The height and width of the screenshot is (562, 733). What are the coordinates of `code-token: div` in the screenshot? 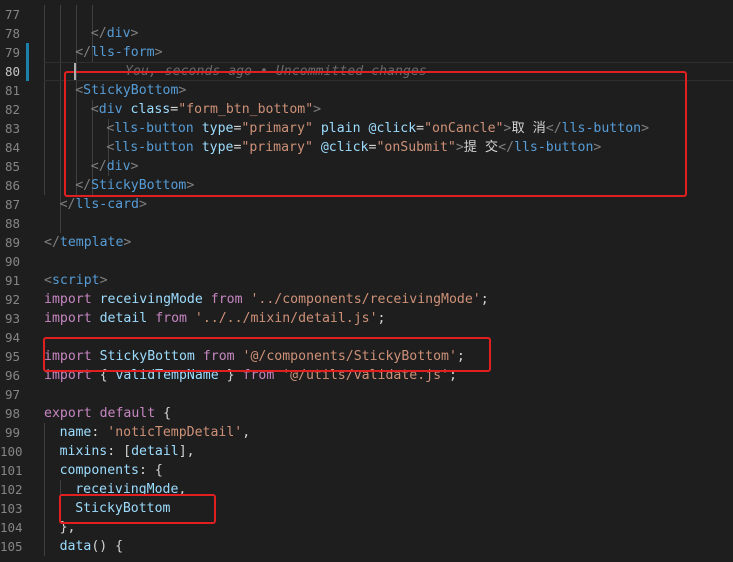 It's located at (118, 33).